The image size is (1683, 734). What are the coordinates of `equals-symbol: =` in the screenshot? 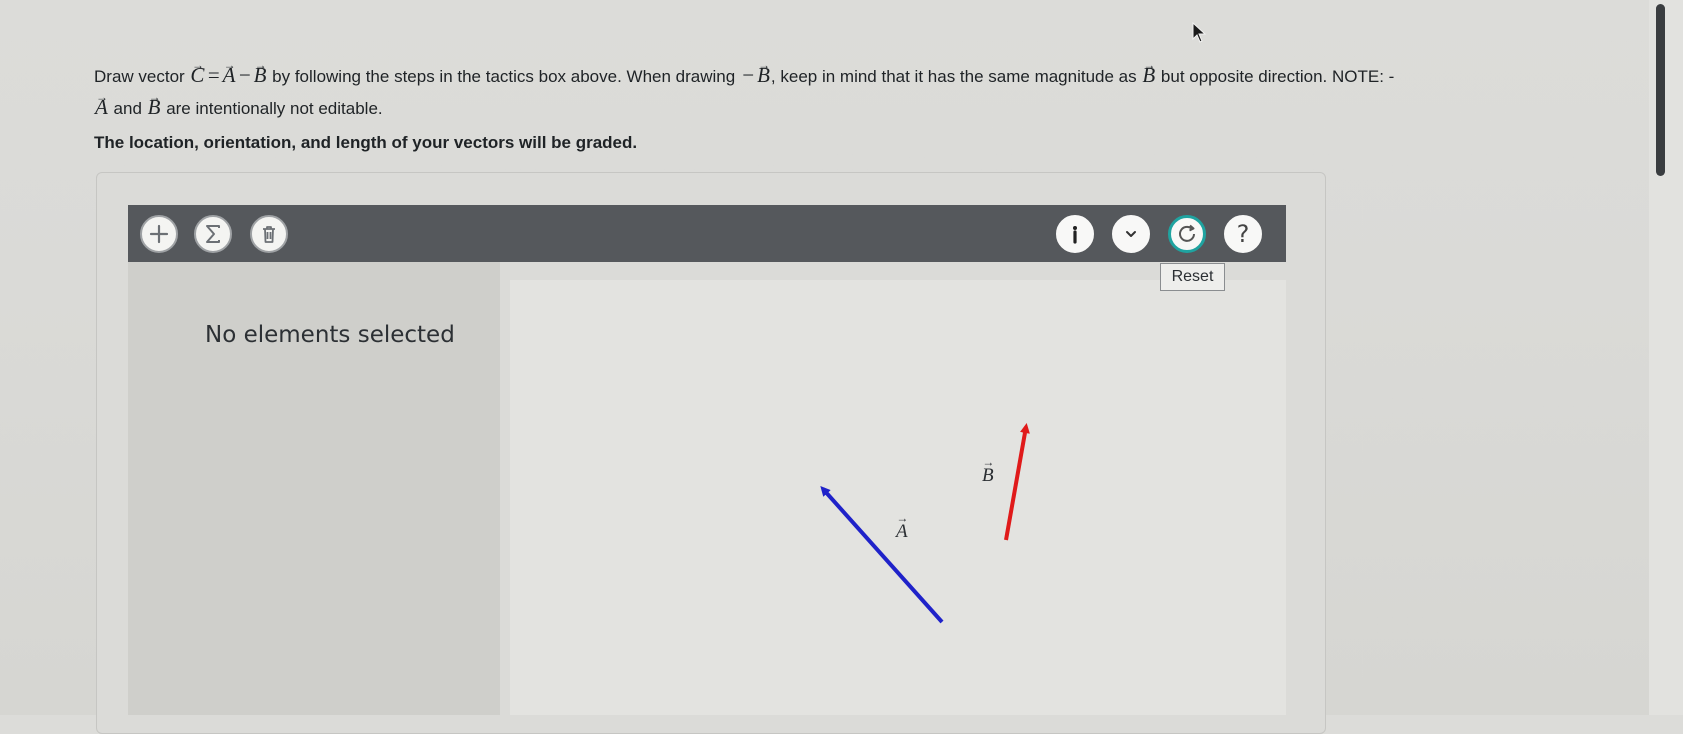 It's located at (213, 75).